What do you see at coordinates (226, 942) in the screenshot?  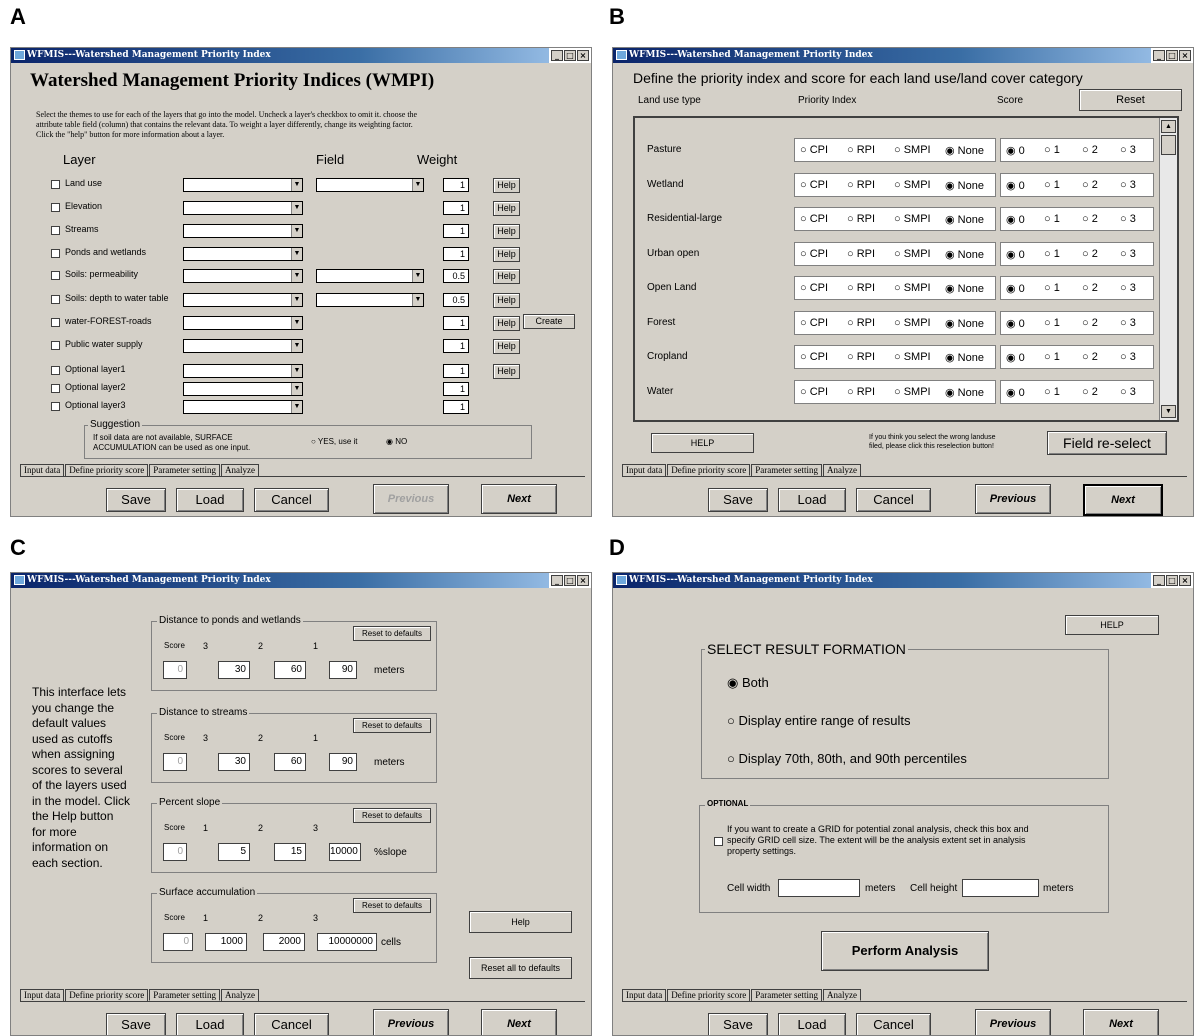 I see `cutoff-input: 1000` at bounding box center [226, 942].